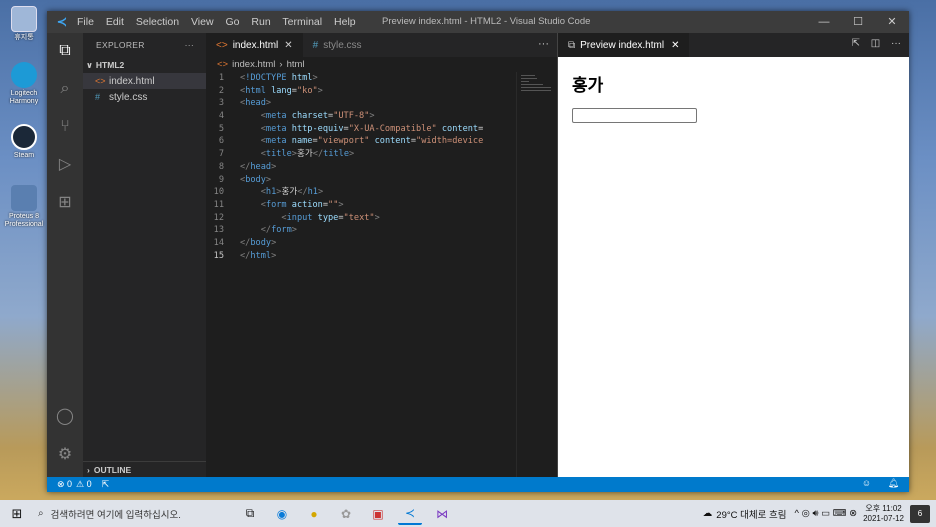 The height and width of the screenshot is (527, 936). Describe the element at coordinates (115, 22) in the screenshot. I see `menu-edit: Edit` at that location.